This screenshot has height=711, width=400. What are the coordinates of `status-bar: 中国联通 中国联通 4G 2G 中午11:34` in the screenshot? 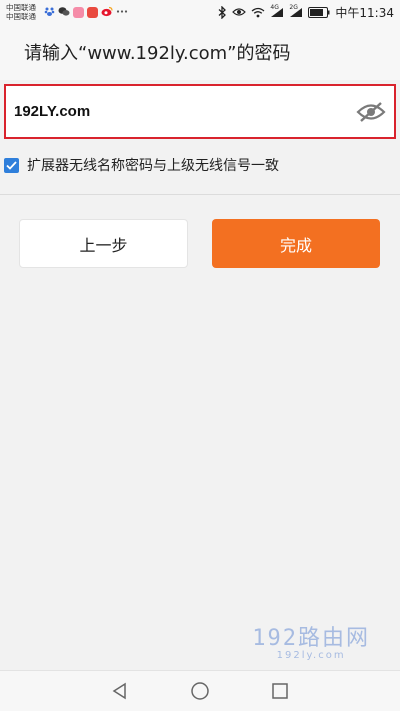 It's located at (200, 12).